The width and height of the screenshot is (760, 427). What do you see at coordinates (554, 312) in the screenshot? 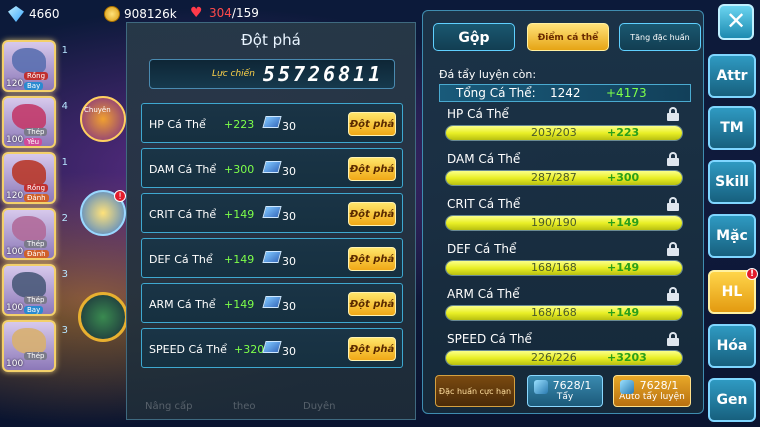
I see `stat-value: 168/168` at bounding box center [554, 312].